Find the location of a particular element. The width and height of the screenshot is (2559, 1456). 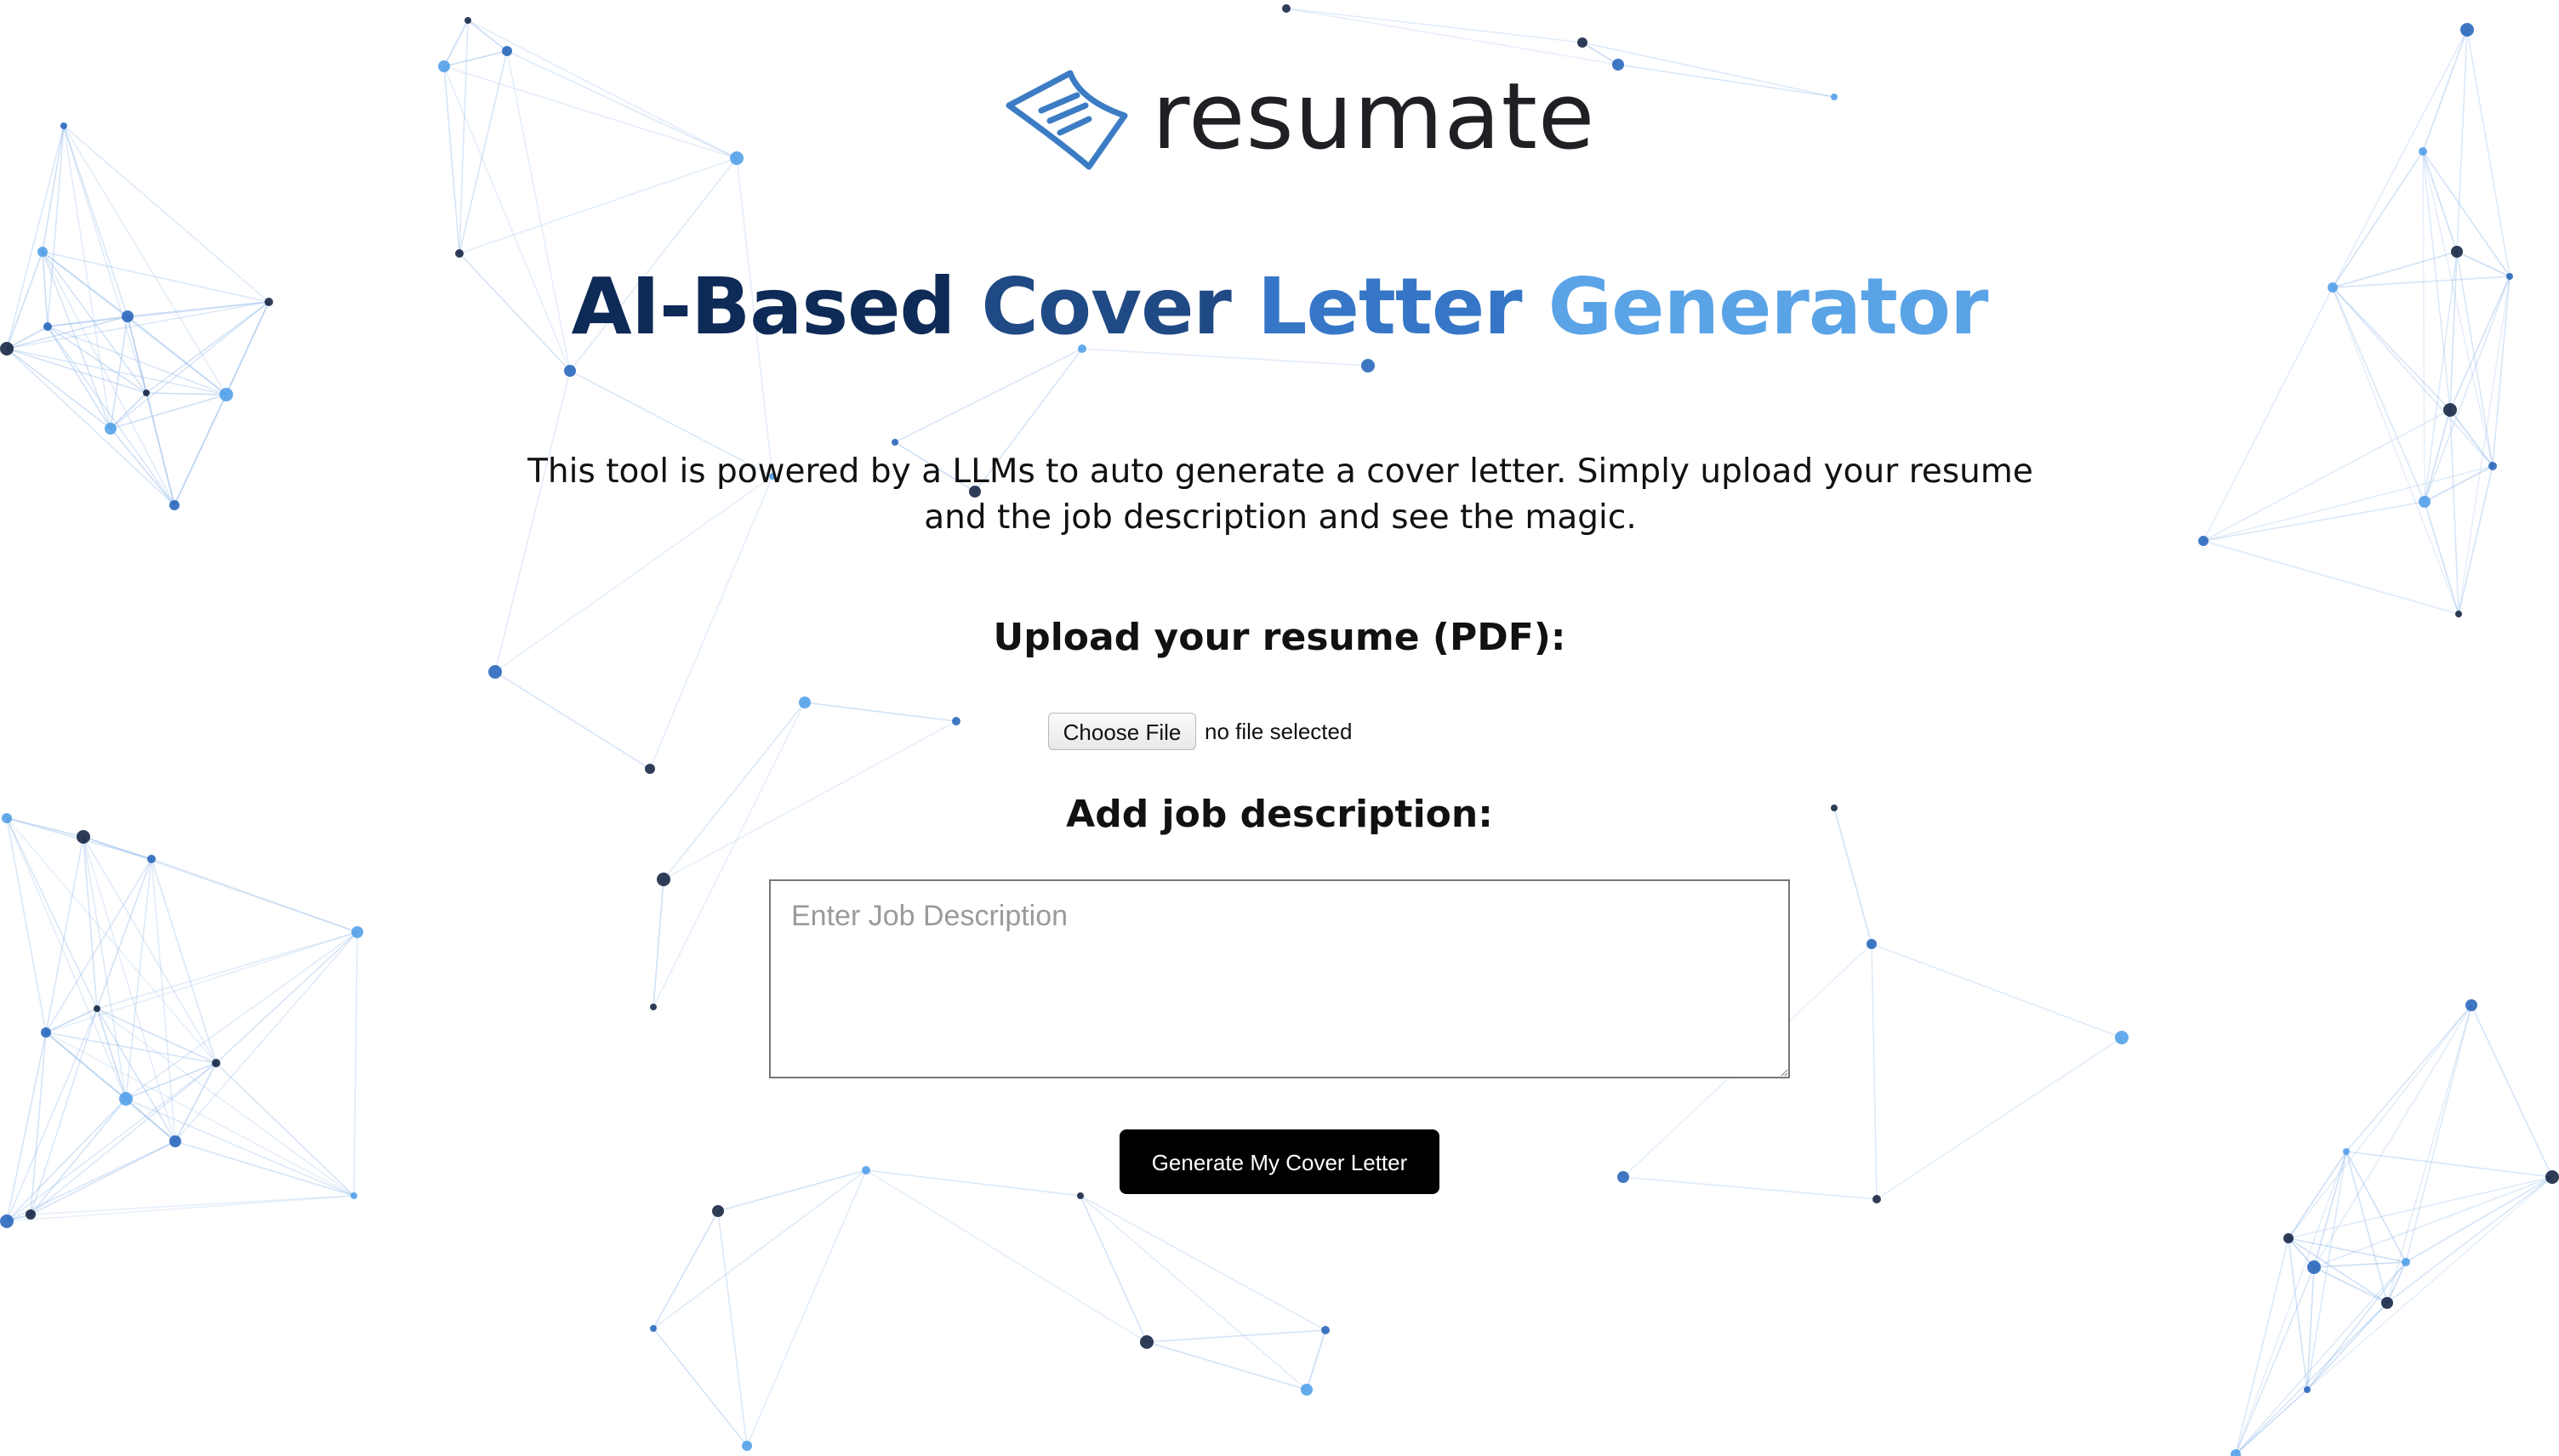

job-description-textarea is located at coordinates (1279, 978).